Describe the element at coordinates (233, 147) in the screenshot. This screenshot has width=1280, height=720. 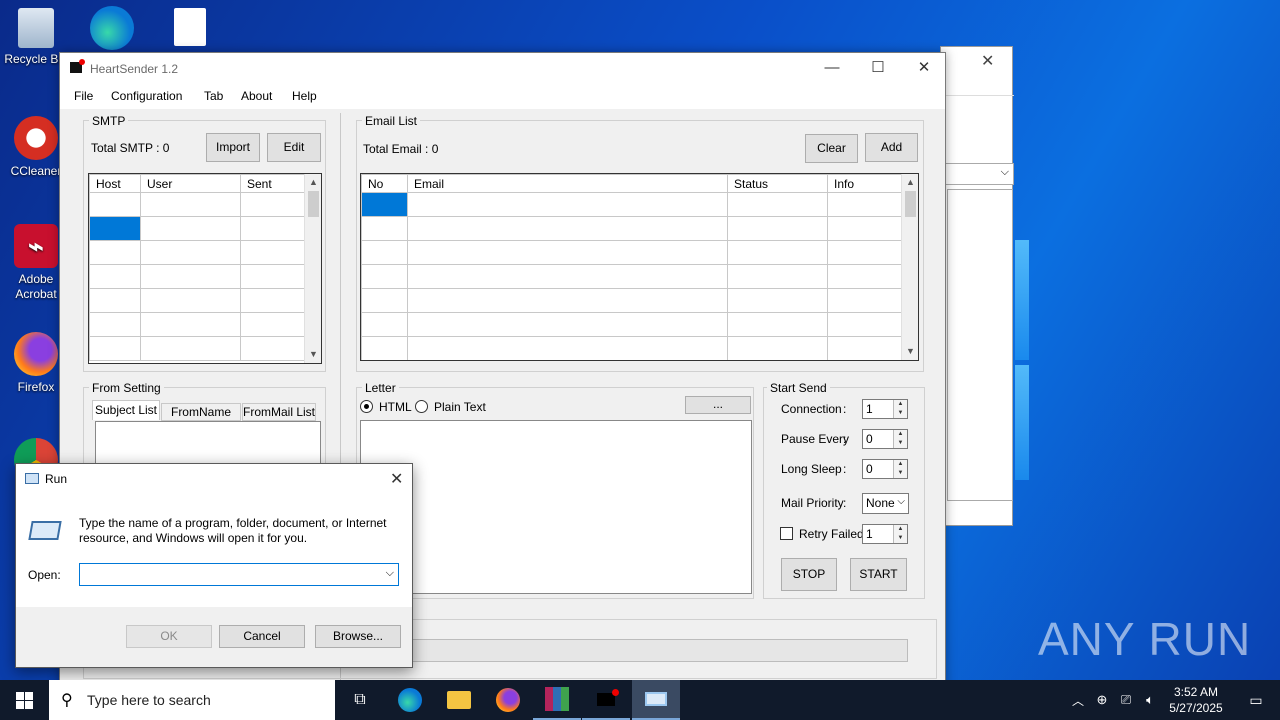
I see `import-button: Import` at that location.